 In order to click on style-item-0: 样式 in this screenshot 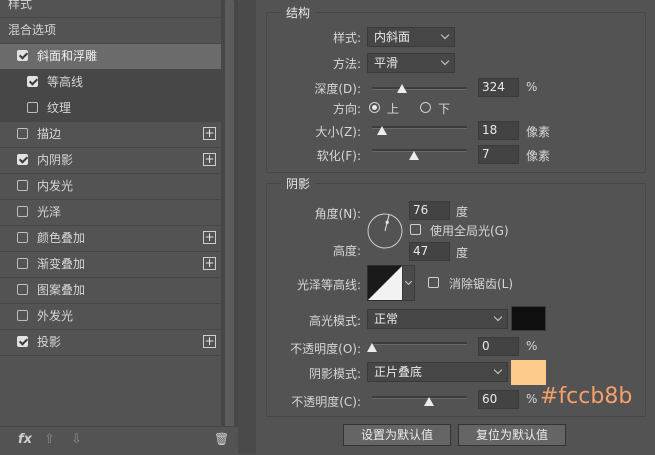, I will do `click(110, 9)`.